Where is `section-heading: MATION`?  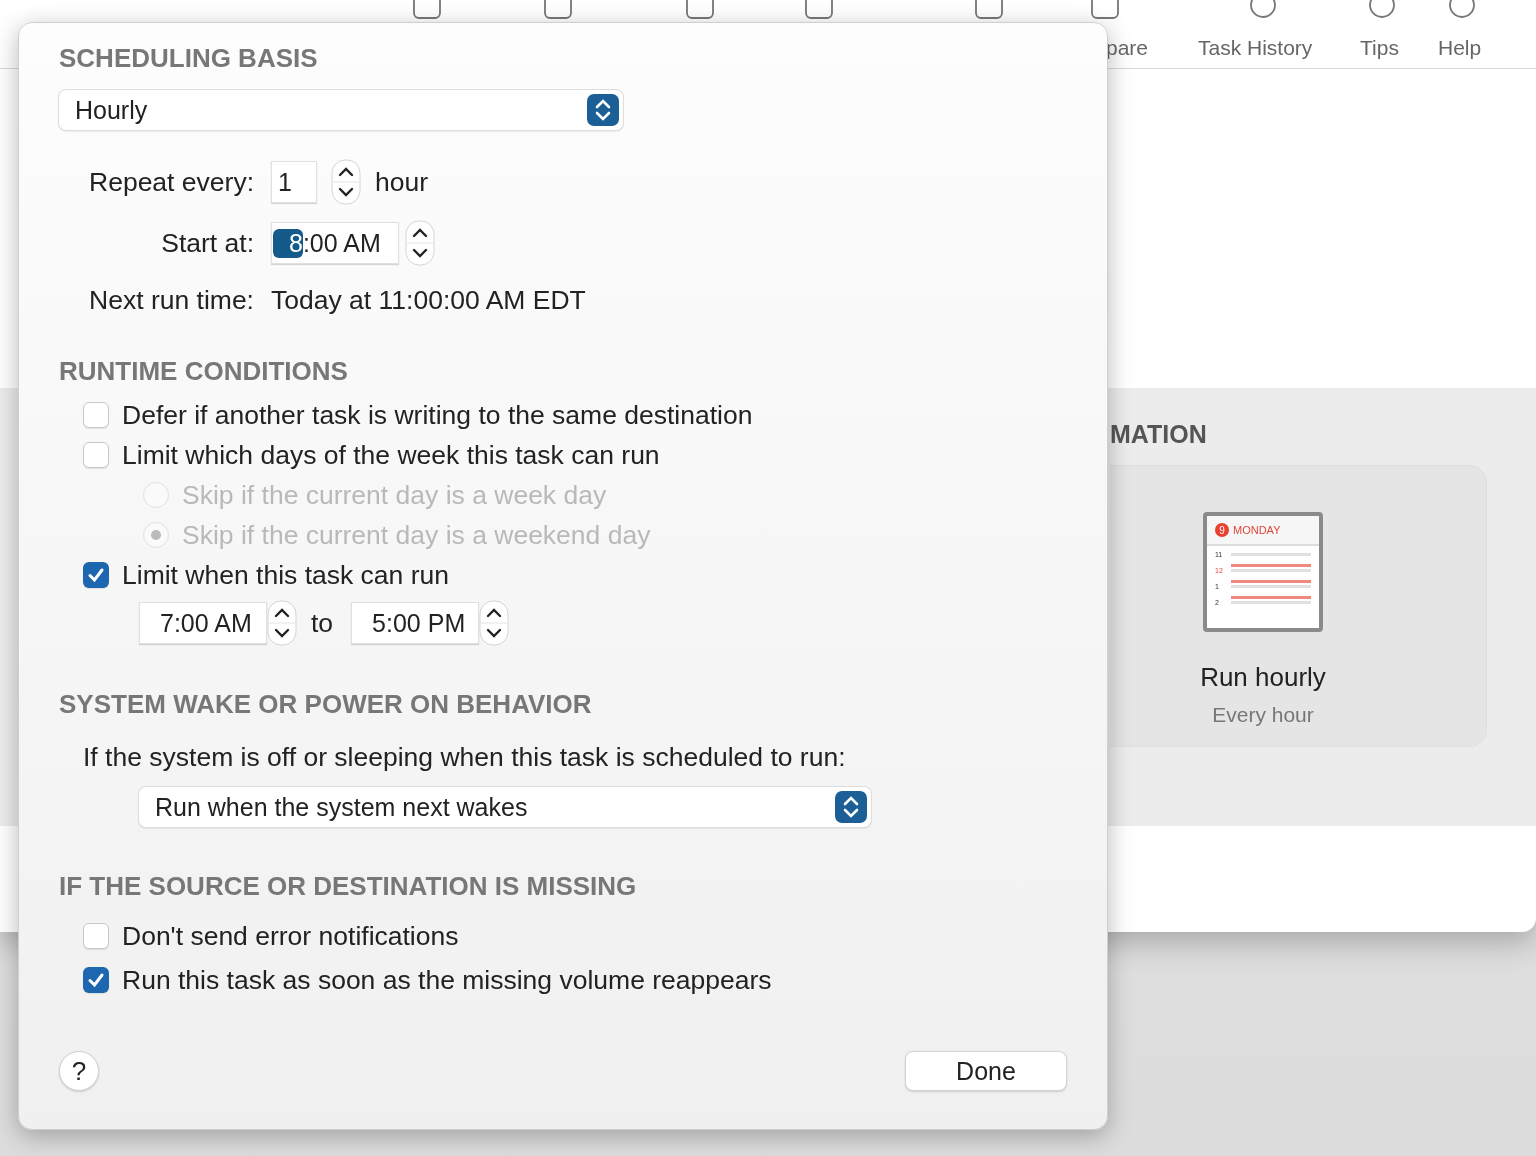
section-heading: MATION is located at coordinates (1159, 434).